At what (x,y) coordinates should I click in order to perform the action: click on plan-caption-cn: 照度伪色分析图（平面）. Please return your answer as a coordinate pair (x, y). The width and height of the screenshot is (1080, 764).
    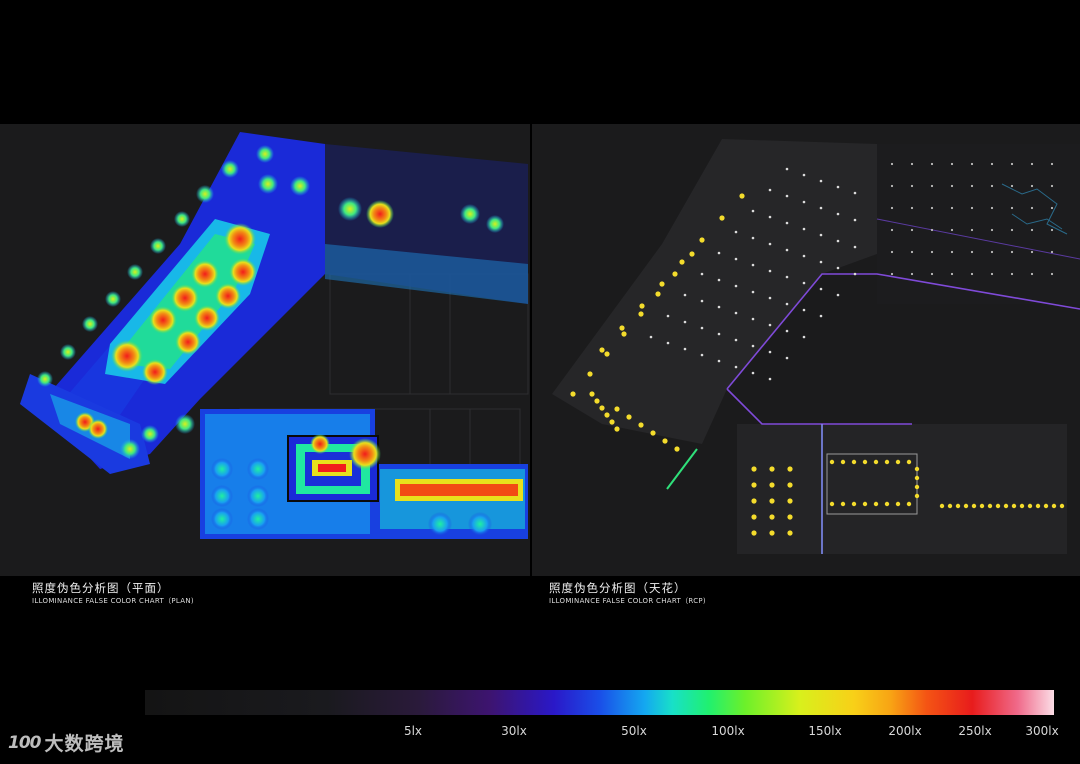
    Looking at the image, I should click on (101, 588).